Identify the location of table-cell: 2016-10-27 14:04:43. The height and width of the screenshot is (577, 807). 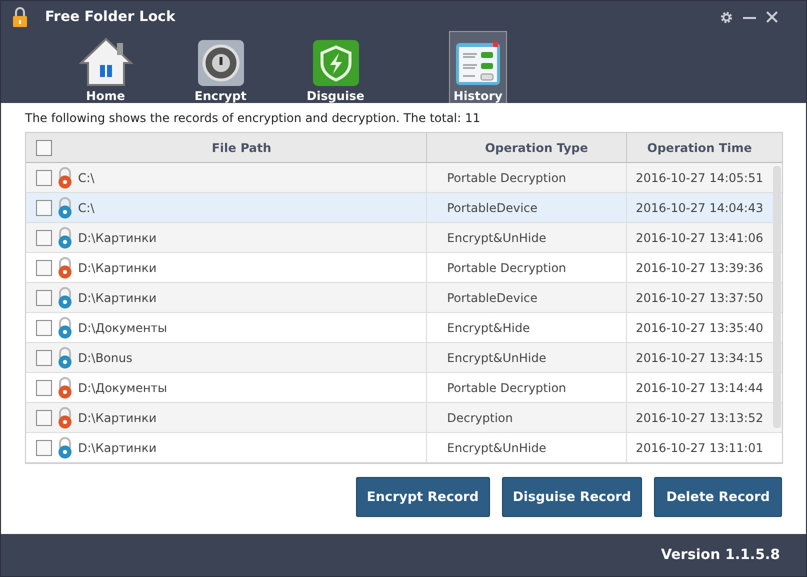
(700, 207).